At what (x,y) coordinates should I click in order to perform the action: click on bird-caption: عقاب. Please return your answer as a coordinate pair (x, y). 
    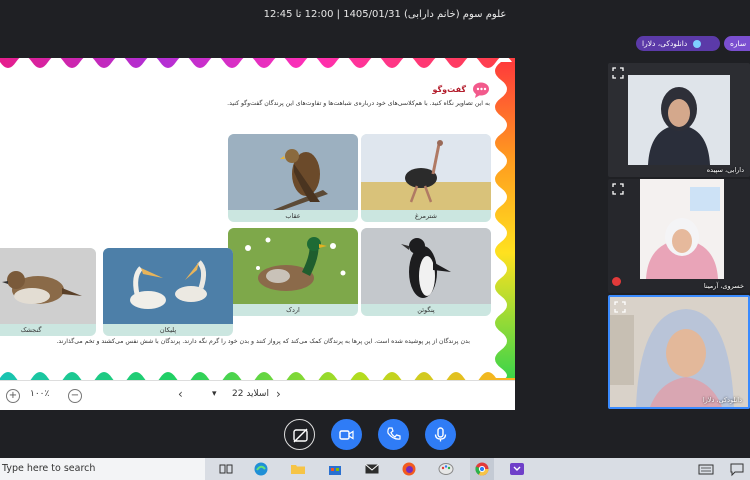
    Looking at the image, I should click on (293, 216).